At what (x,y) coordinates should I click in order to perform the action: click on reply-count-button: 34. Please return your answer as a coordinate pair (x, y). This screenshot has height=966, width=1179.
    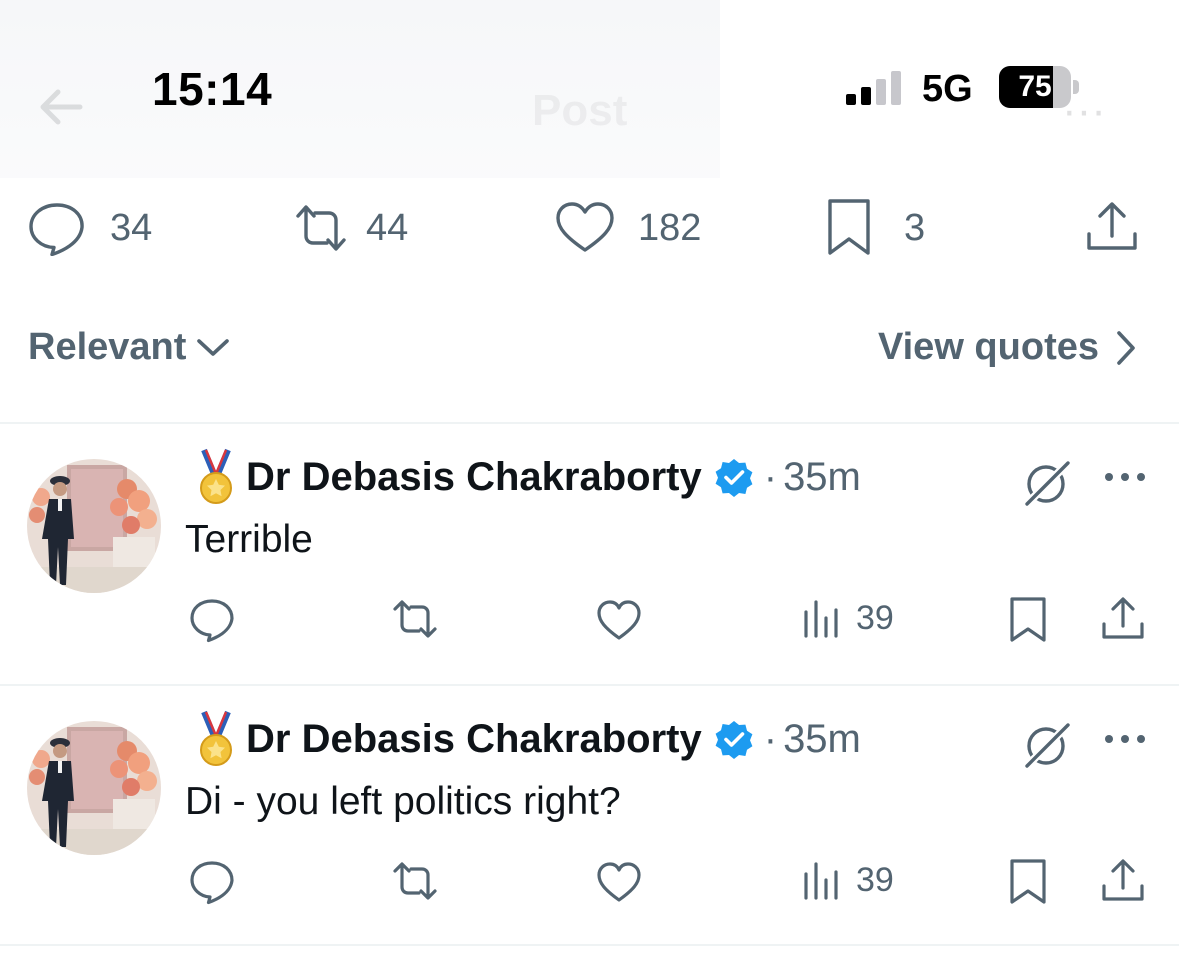
    Looking at the image, I should click on (89, 228).